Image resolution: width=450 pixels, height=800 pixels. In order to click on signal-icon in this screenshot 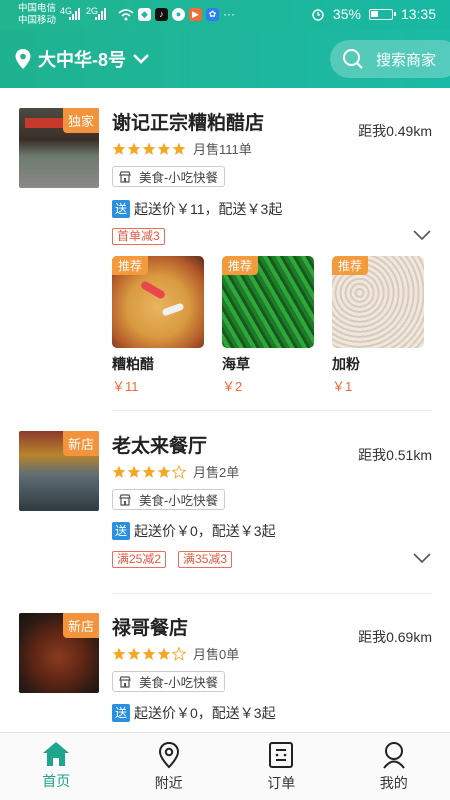, I will do `click(74, 14)`.